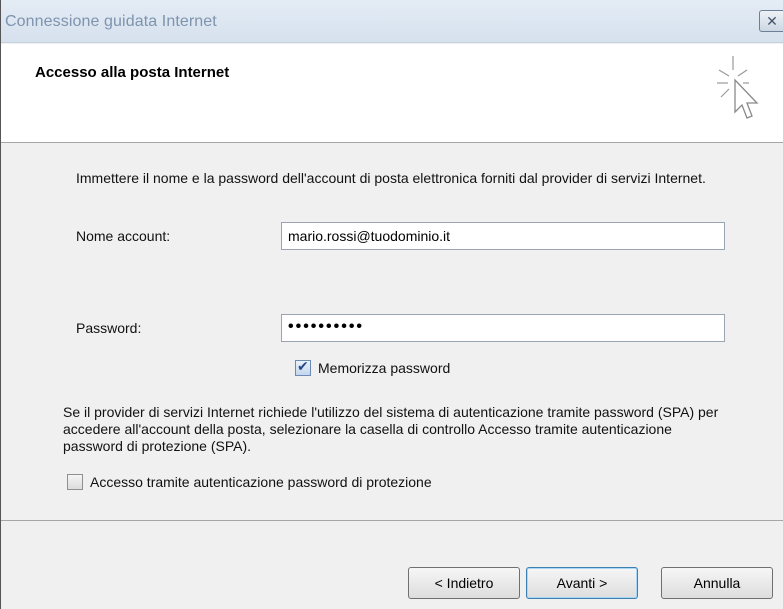 Image resolution: width=783 pixels, height=609 pixels. What do you see at coordinates (717, 583) in the screenshot?
I see `cancel-button: Annulla` at bounding box center [717, 583].